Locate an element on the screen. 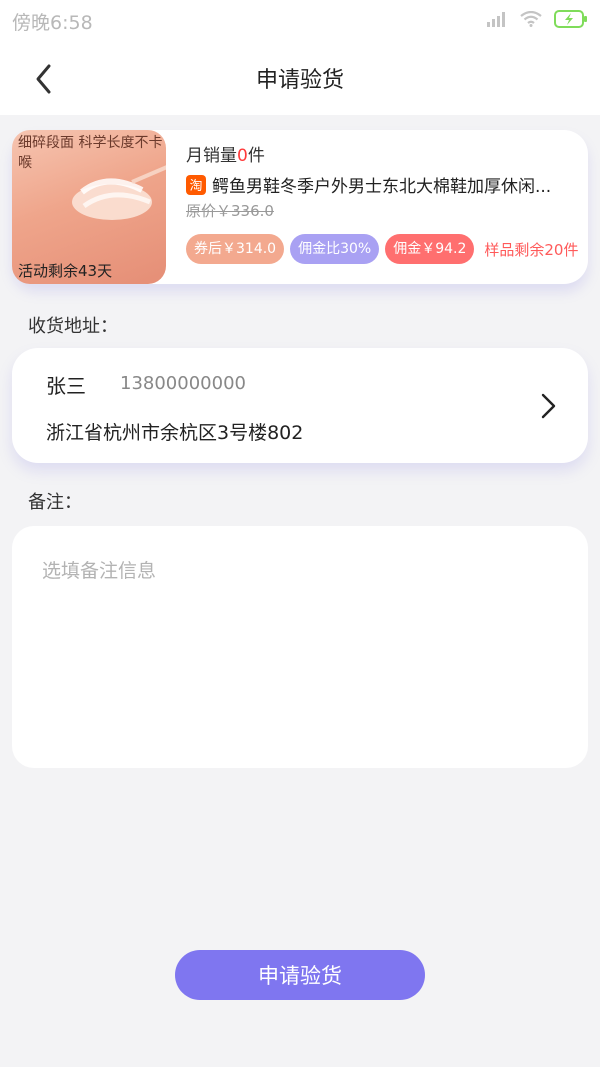  status-icons is located at coordinates (537, 19).